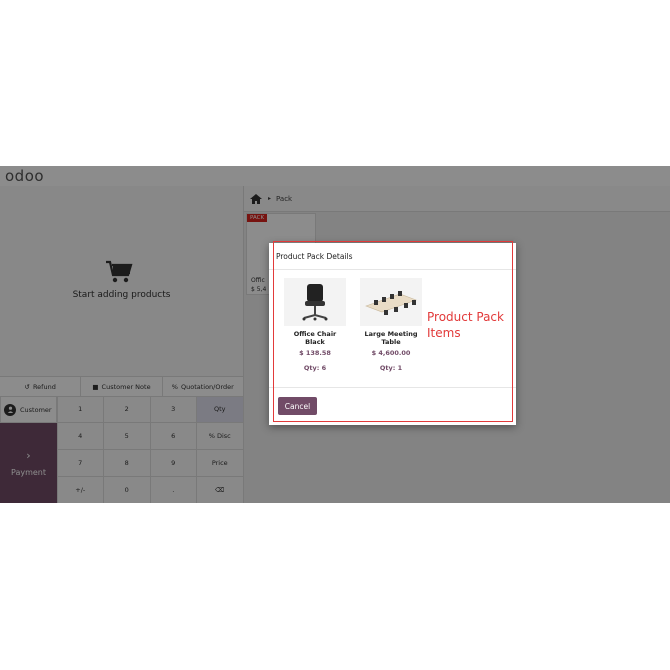 The image size is (670, 670). I want to click on pack-item-qty: Qty: 6, so click(315, 368).